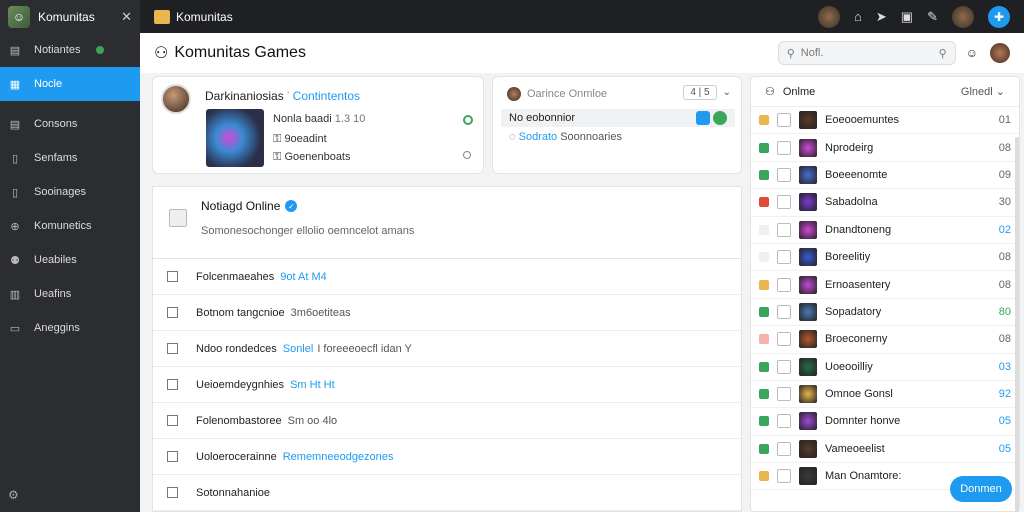 This screenshot has width=1024, height=512. Describe the element at coordinates (326, 96) in the screenshot. I see `profile-link: Contintentos` at that location.